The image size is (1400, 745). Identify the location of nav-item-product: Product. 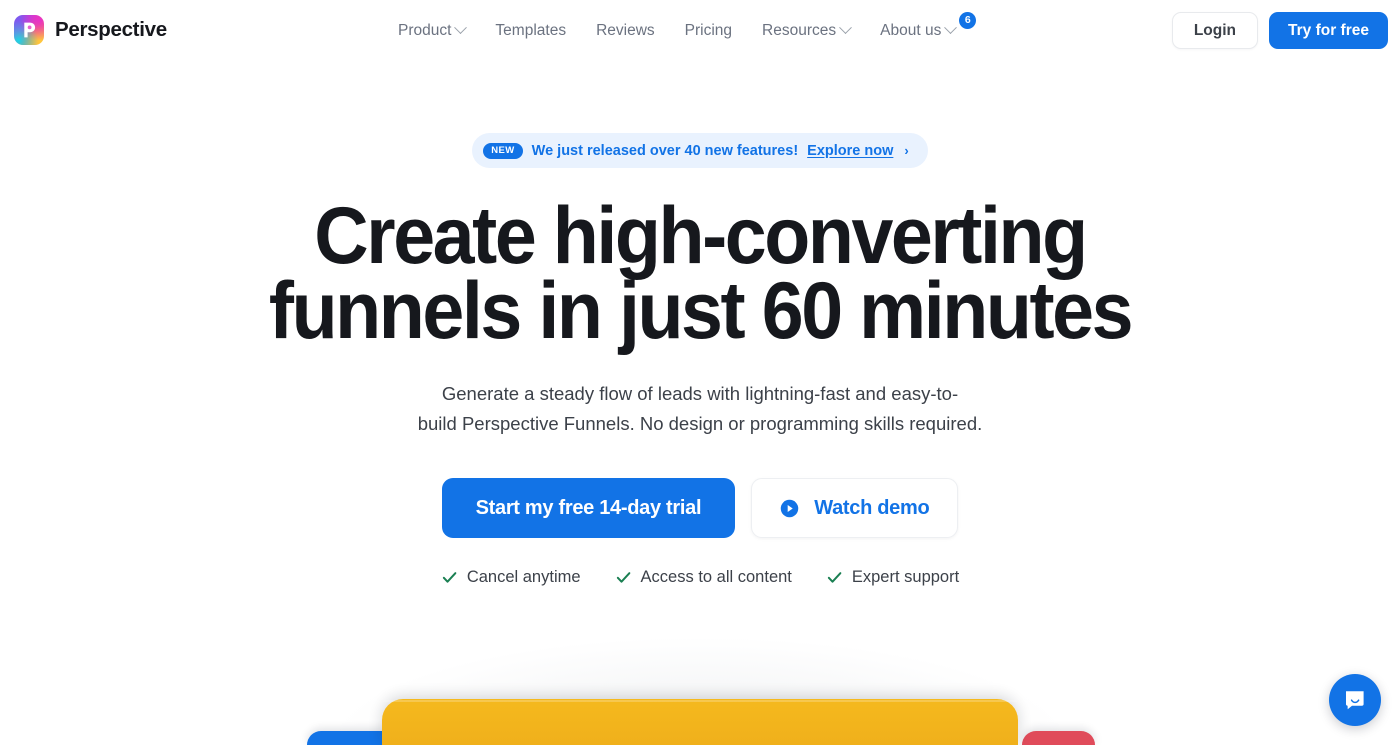
(439, 31).